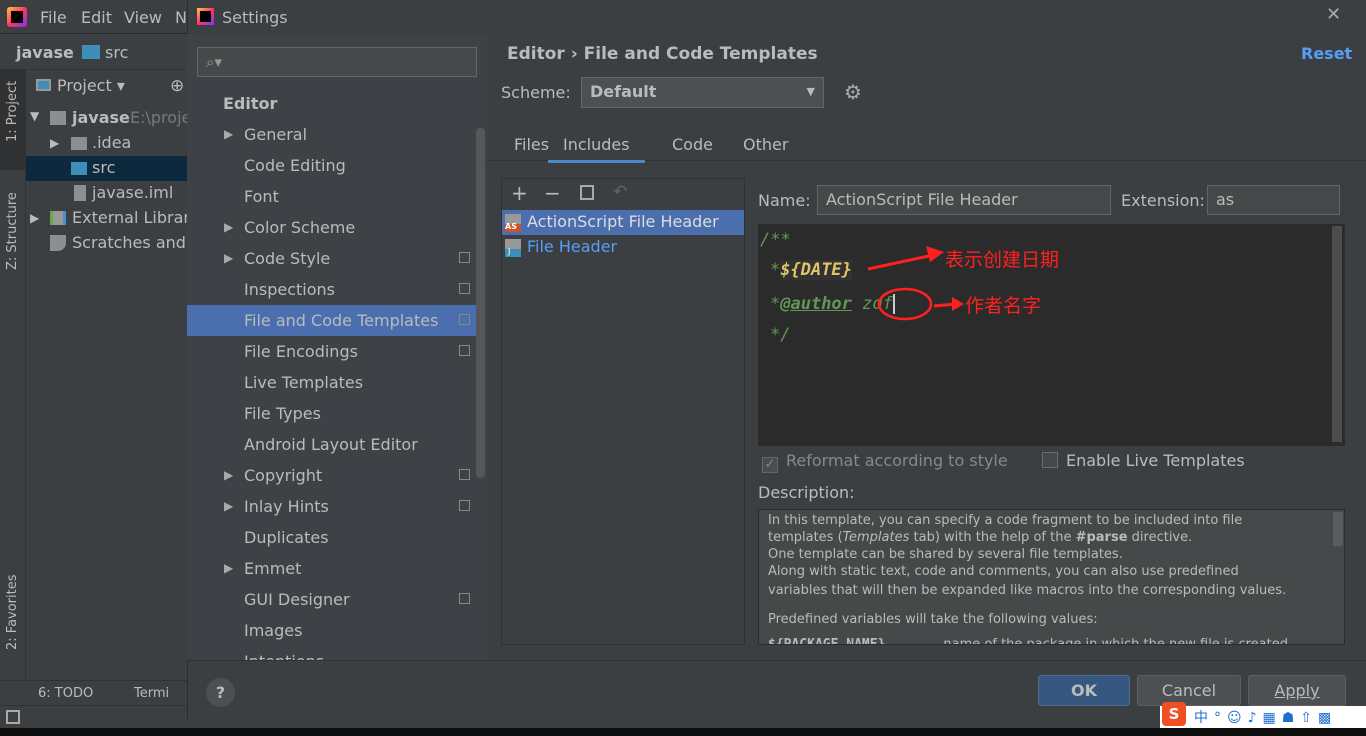 This screenshot has width=1366, height=736. Describe the element at coordinates (332, 413) in the screenshot. I see `settings-tree-item: File Types` at that location.